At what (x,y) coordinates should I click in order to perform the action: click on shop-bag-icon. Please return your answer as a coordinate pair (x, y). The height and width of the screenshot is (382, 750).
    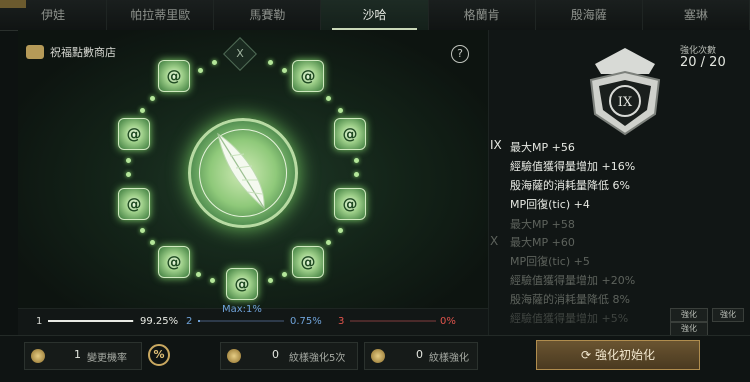
    Looking at the image, I should click on (35, 52).